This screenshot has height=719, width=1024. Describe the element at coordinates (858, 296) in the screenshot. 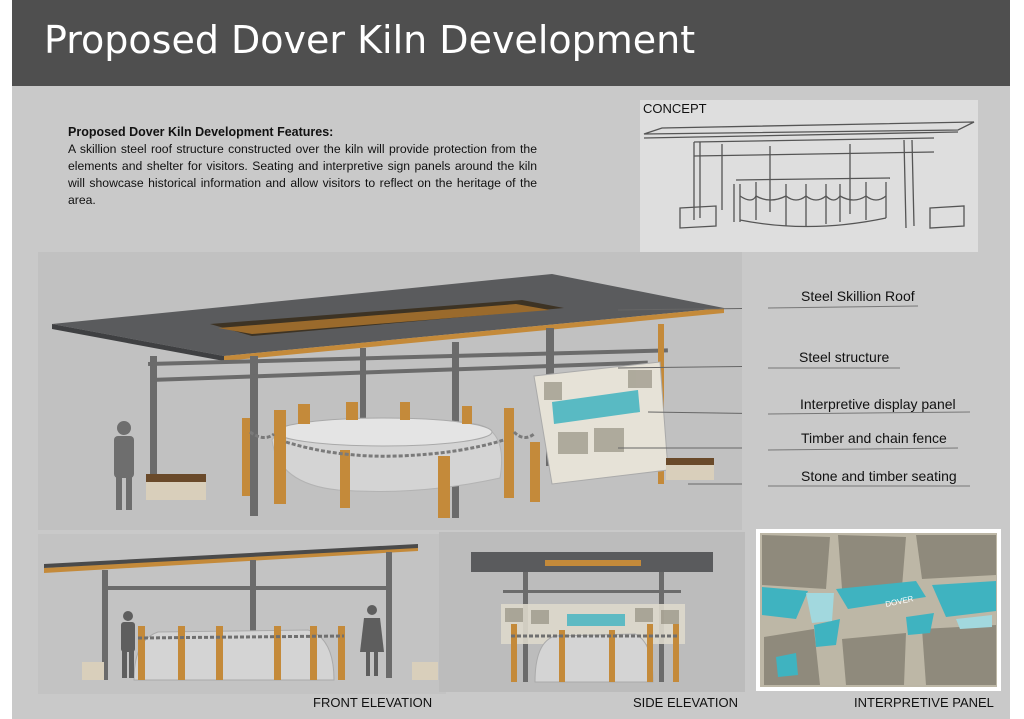

I see `callout-steel-skillion-roof: Steel Skillion Roof` at that location.